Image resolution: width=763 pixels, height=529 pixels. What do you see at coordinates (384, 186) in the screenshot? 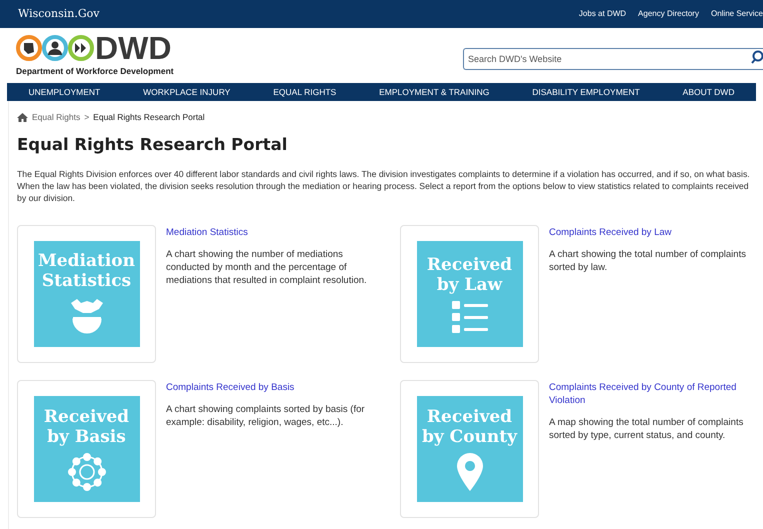
I see `intro-paragraph: The Equal Rights Division enforces over 40 different labor standards and civil rights laws. The division investigates complaints to determine if a violation has occurred, and if so, on what basis. When the law has been violated, the division seeks resolution through the mediation or hearing process. Select a report from the options below to view statistics related to complaints received by our division.` at bounding box center [384, 186].